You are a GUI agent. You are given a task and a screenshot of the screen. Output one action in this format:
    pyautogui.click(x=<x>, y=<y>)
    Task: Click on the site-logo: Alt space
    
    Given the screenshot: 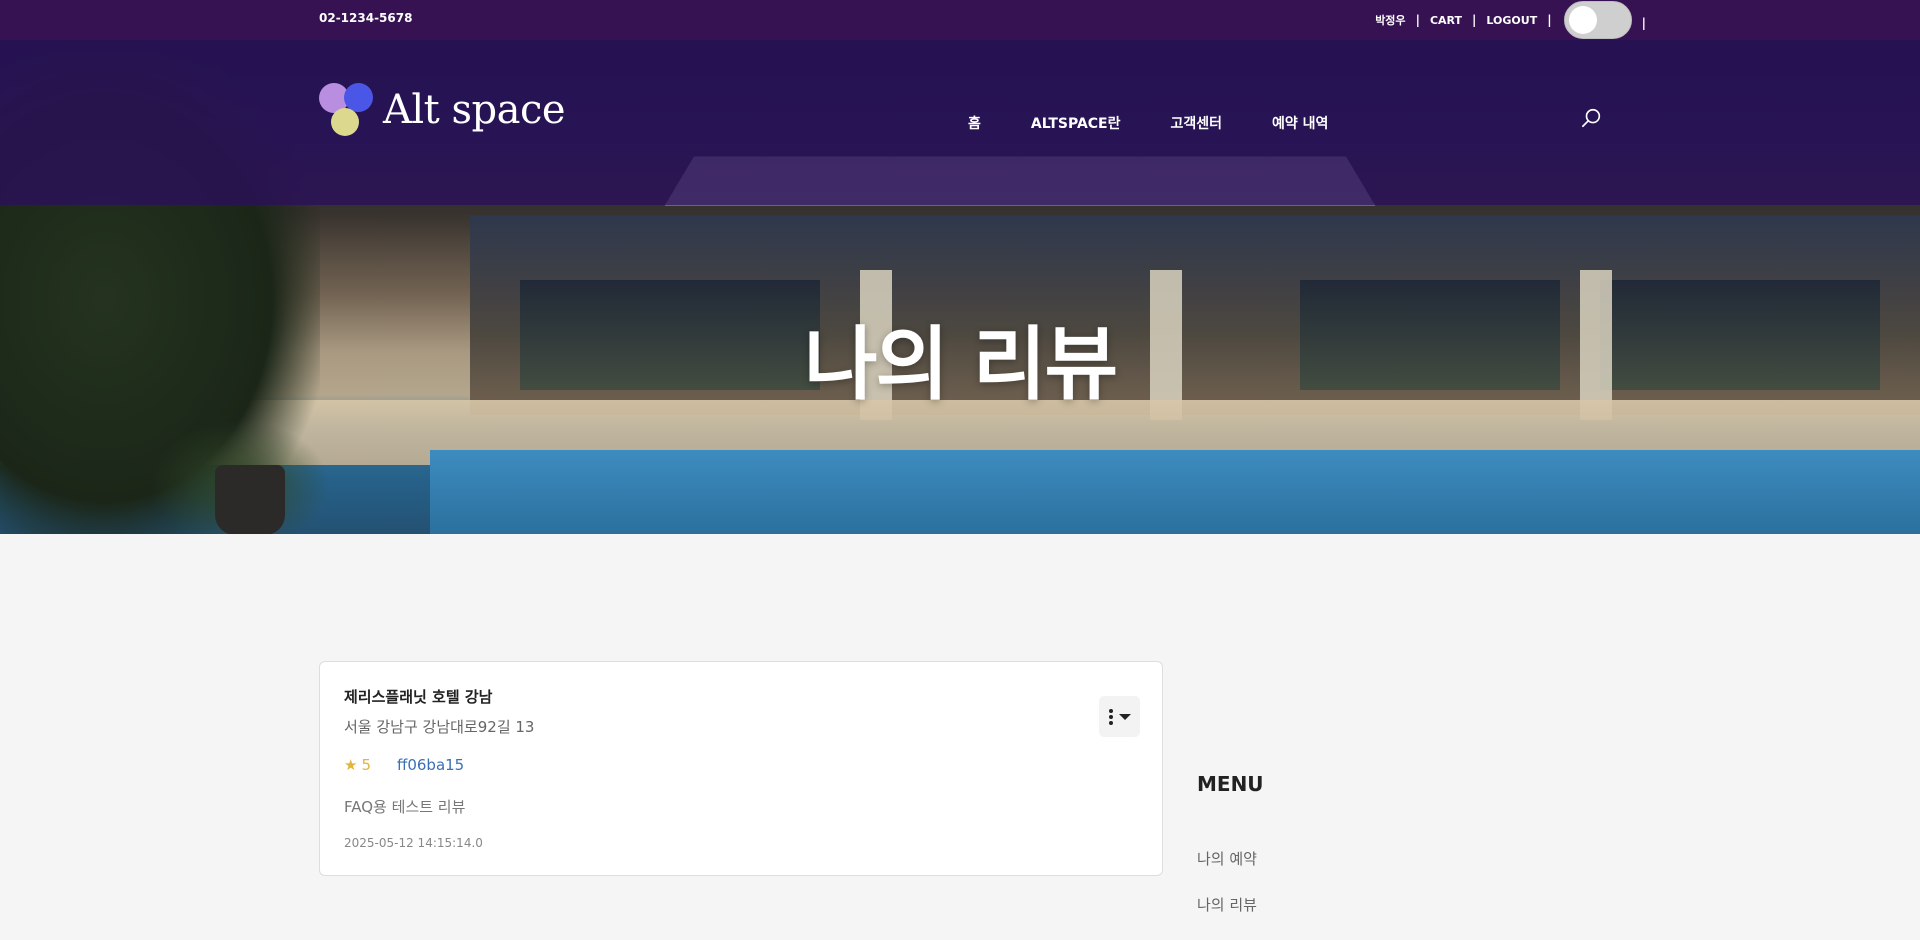 What is the action you would take?
    pyautogui.click(x=442, y=113)
    